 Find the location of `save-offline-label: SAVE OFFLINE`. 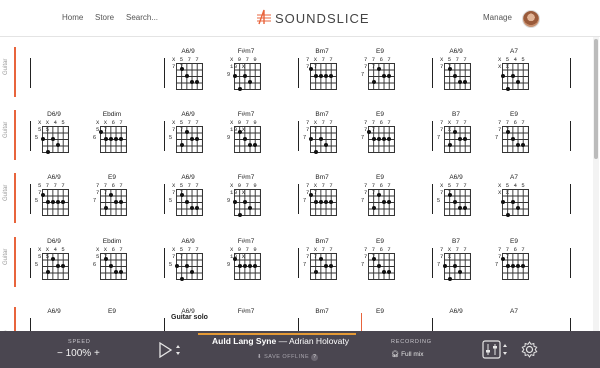

save-offline-label: SAVE OFFLINE is located at coordinates (287, 357).